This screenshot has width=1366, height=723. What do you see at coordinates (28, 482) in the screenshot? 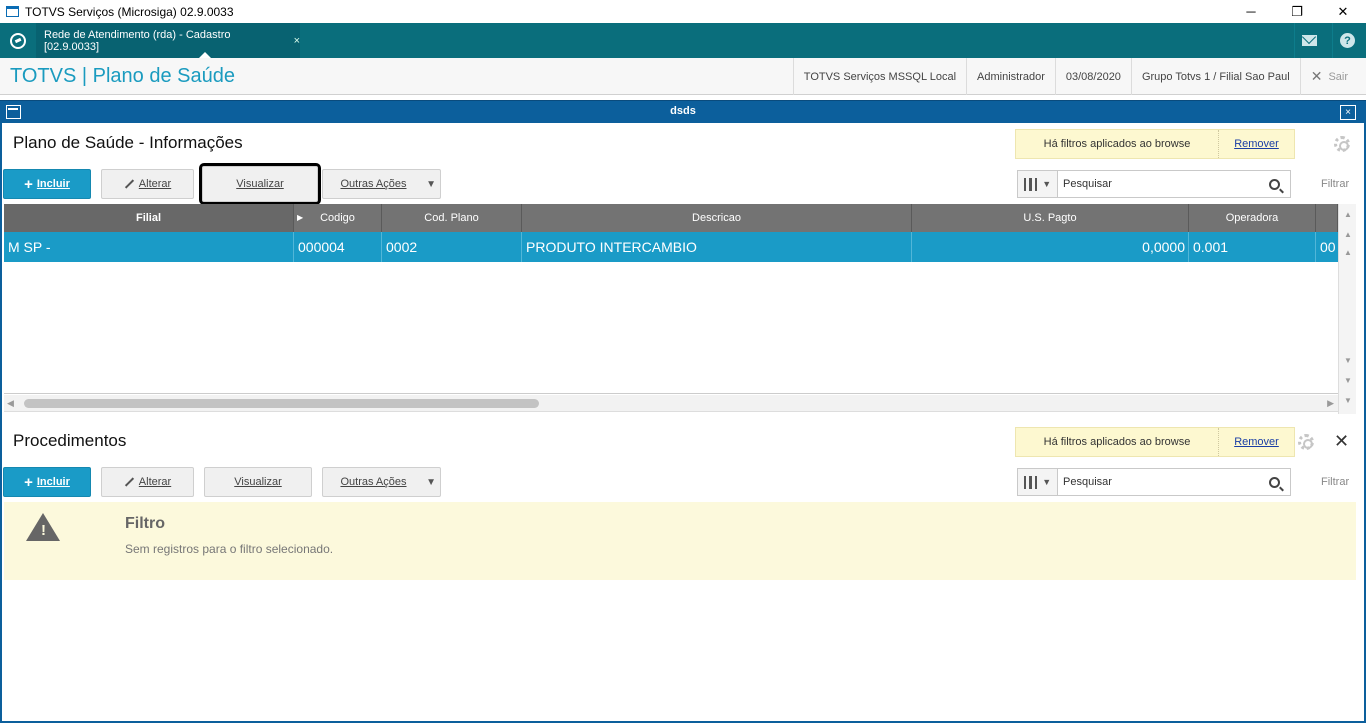
I see `plus-icon: +` at bounding box center [28, 482].